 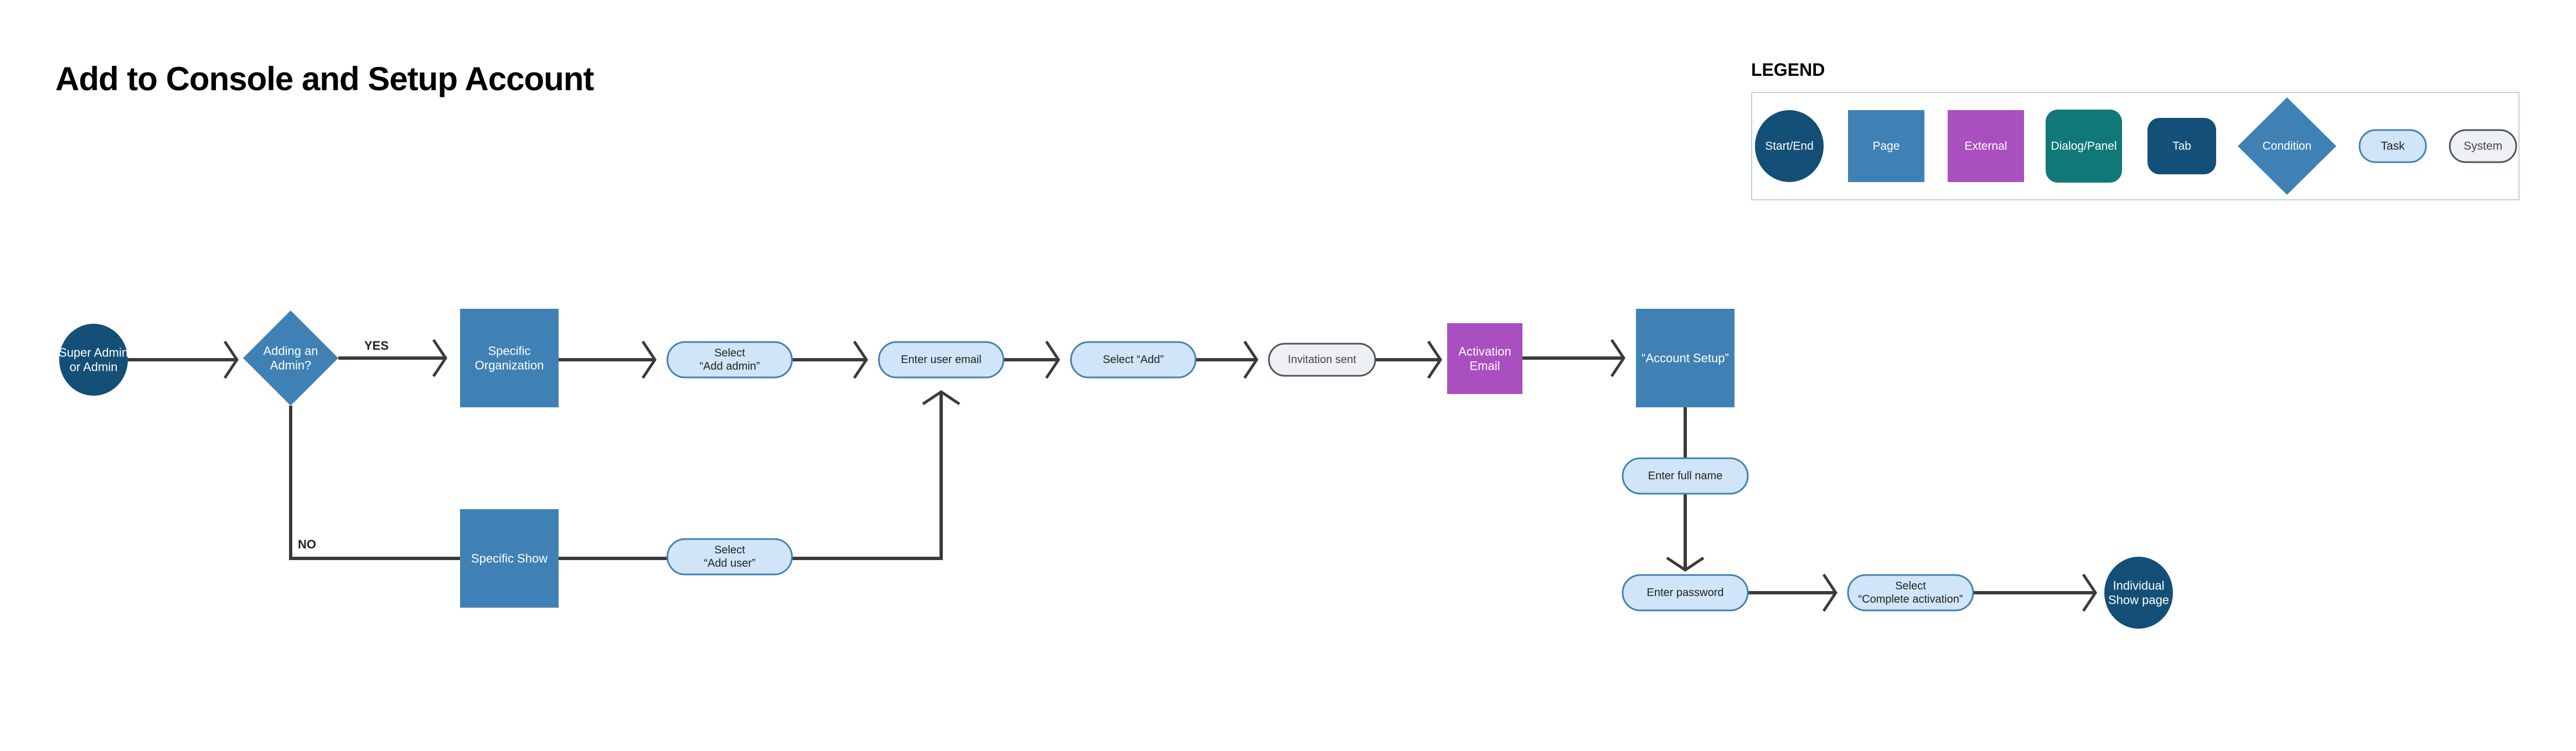 What do you see at coordinates (376, 346) in the screenshot?
I see `edge-label-yes: YES` at bounding box center [376, 346].